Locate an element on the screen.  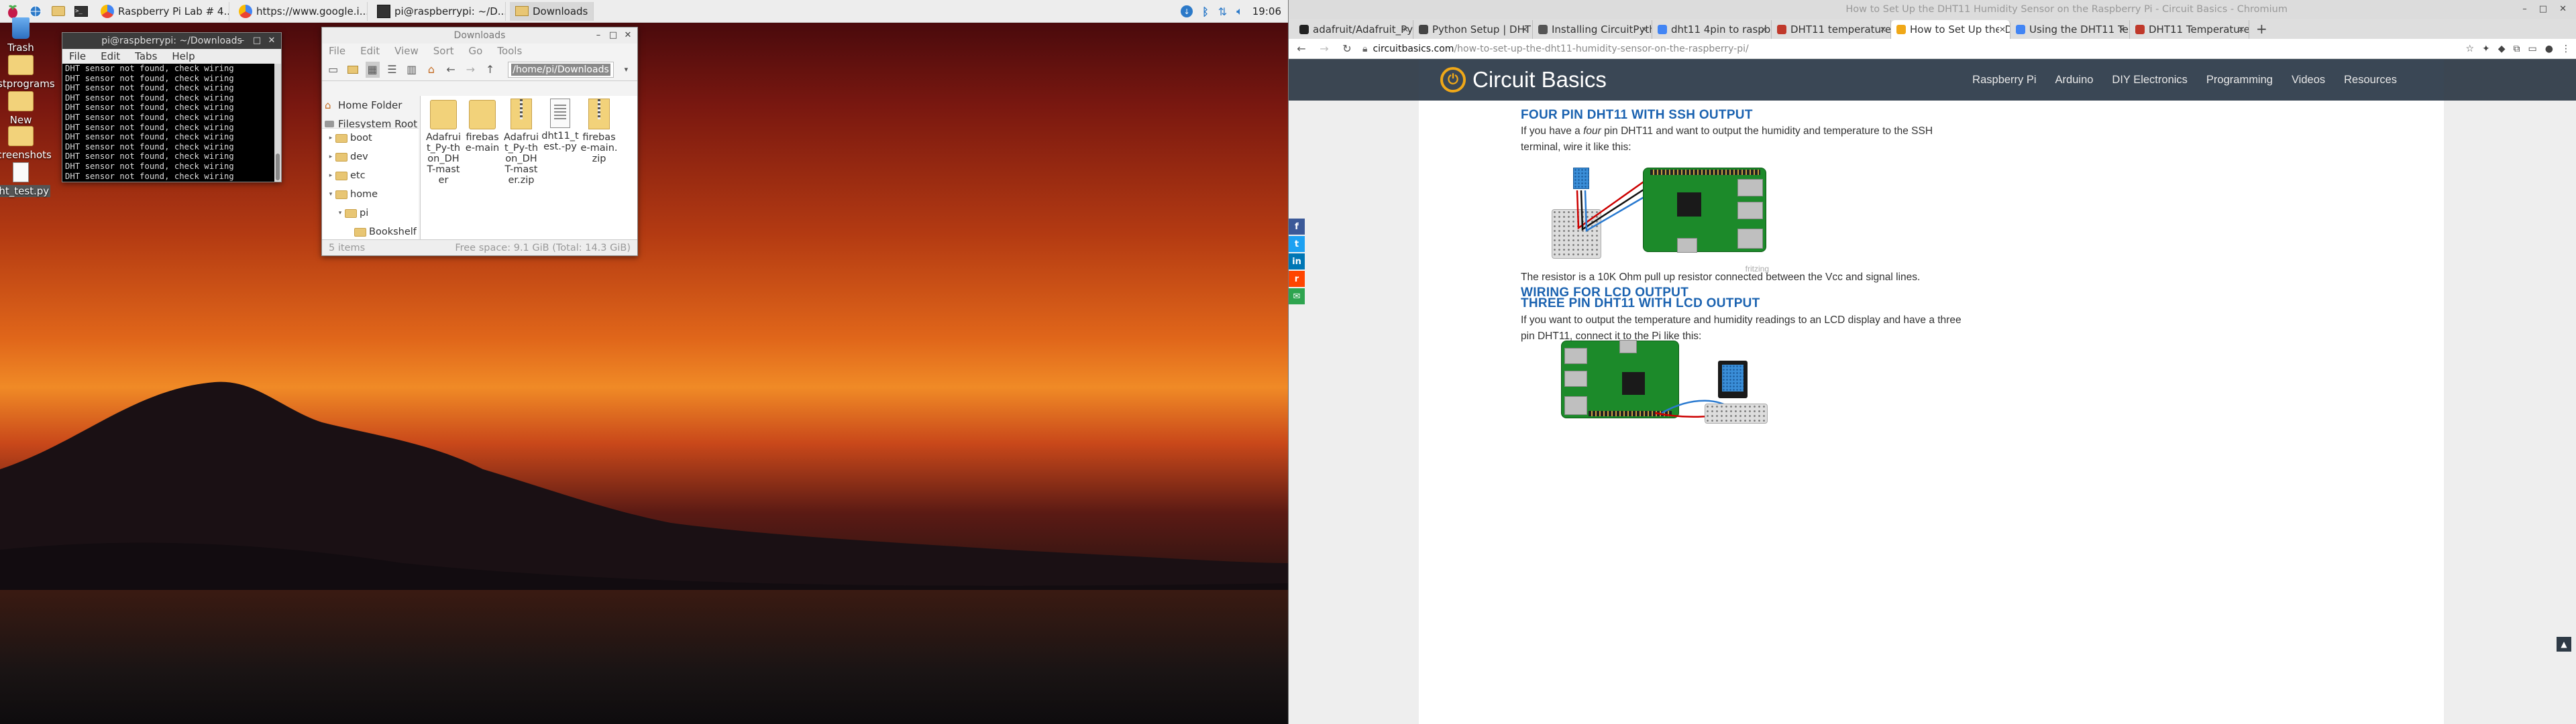
menu-help: Help is located at coordinates (183, 56).